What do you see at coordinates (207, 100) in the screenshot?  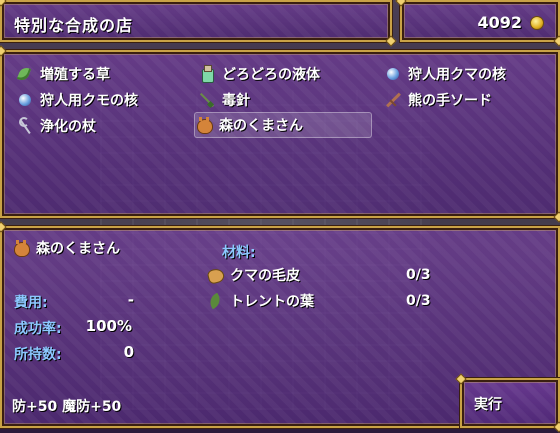 I see `needle-icon` at bounding box center [207, 100].